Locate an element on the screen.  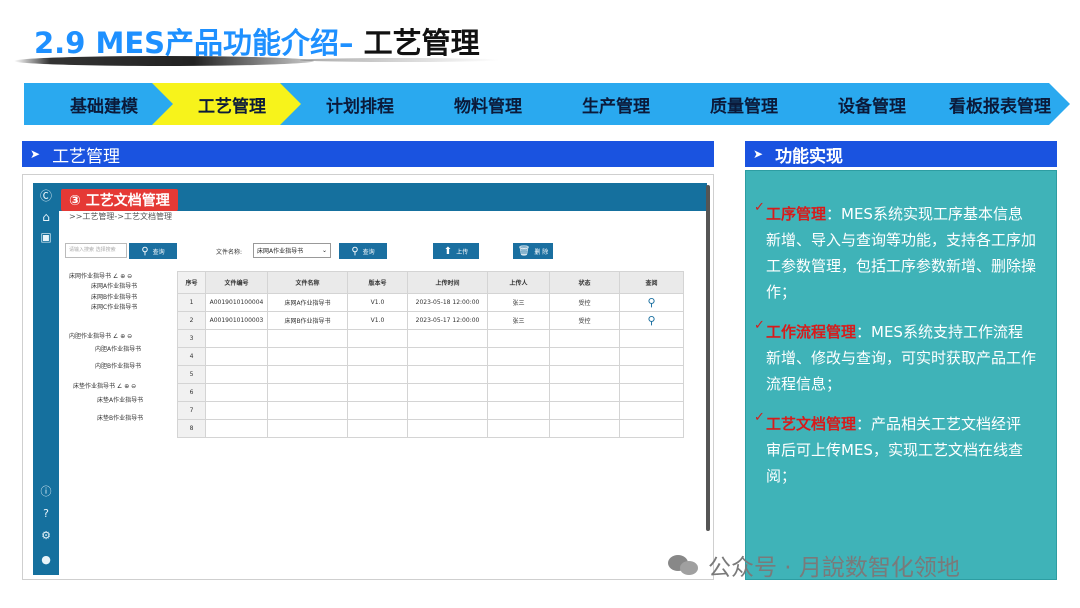
upload-button: ⬆ 上传 is located at coordinates (456, 251).